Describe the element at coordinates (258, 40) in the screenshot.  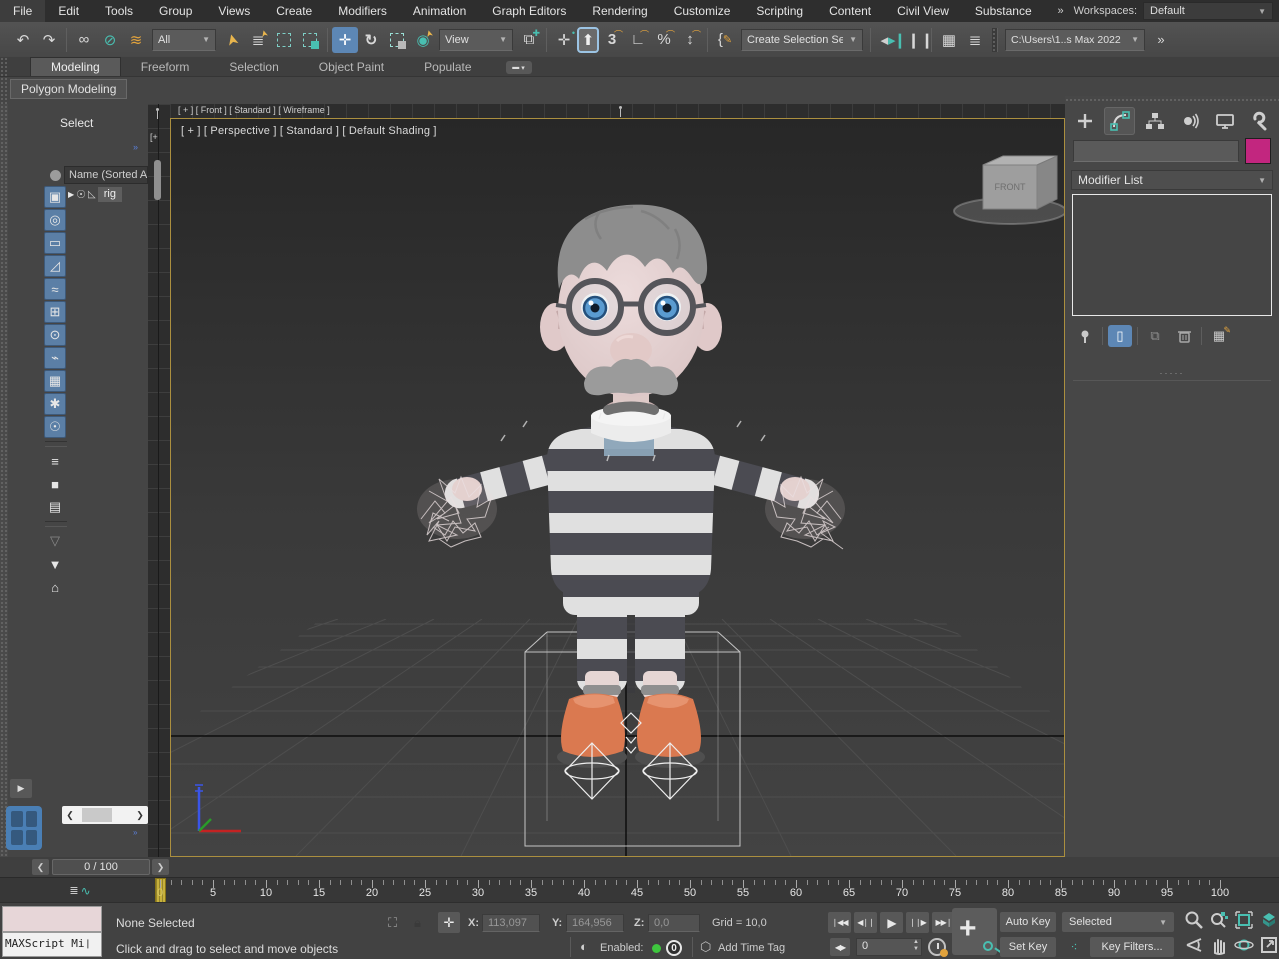
I see `select-by-name-icon: ≣ ➤` at that location.